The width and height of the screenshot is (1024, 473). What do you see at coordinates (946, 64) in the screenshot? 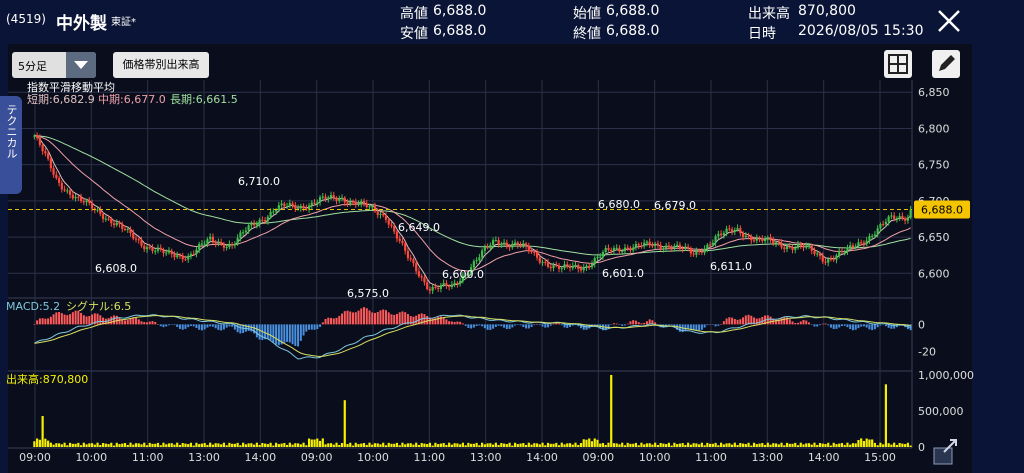
I see `draw-button` at bounding box center [946, 64].